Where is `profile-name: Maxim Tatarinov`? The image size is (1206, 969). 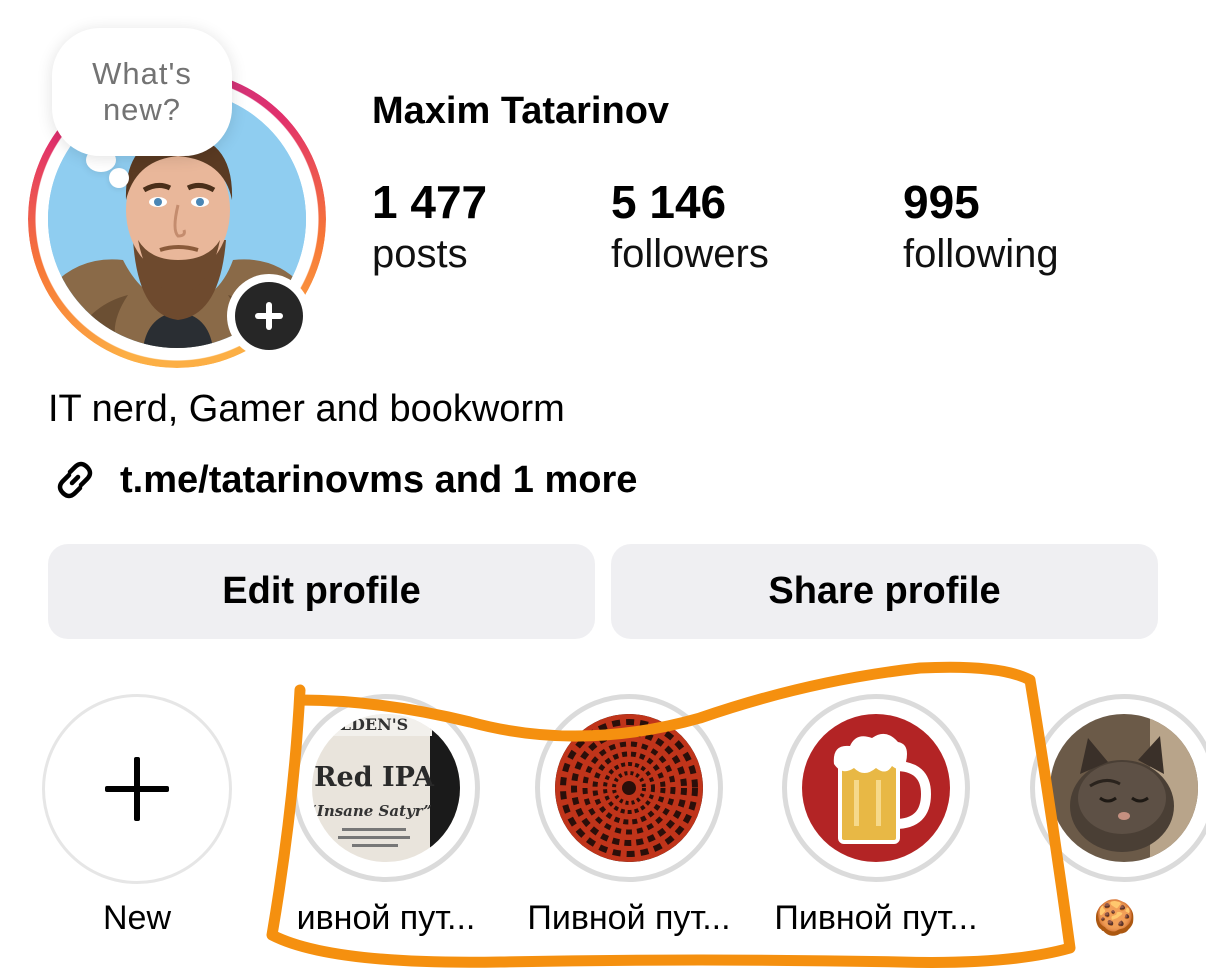
profile-name: Maxim Tatarinov is located at coordinates (521, 111).